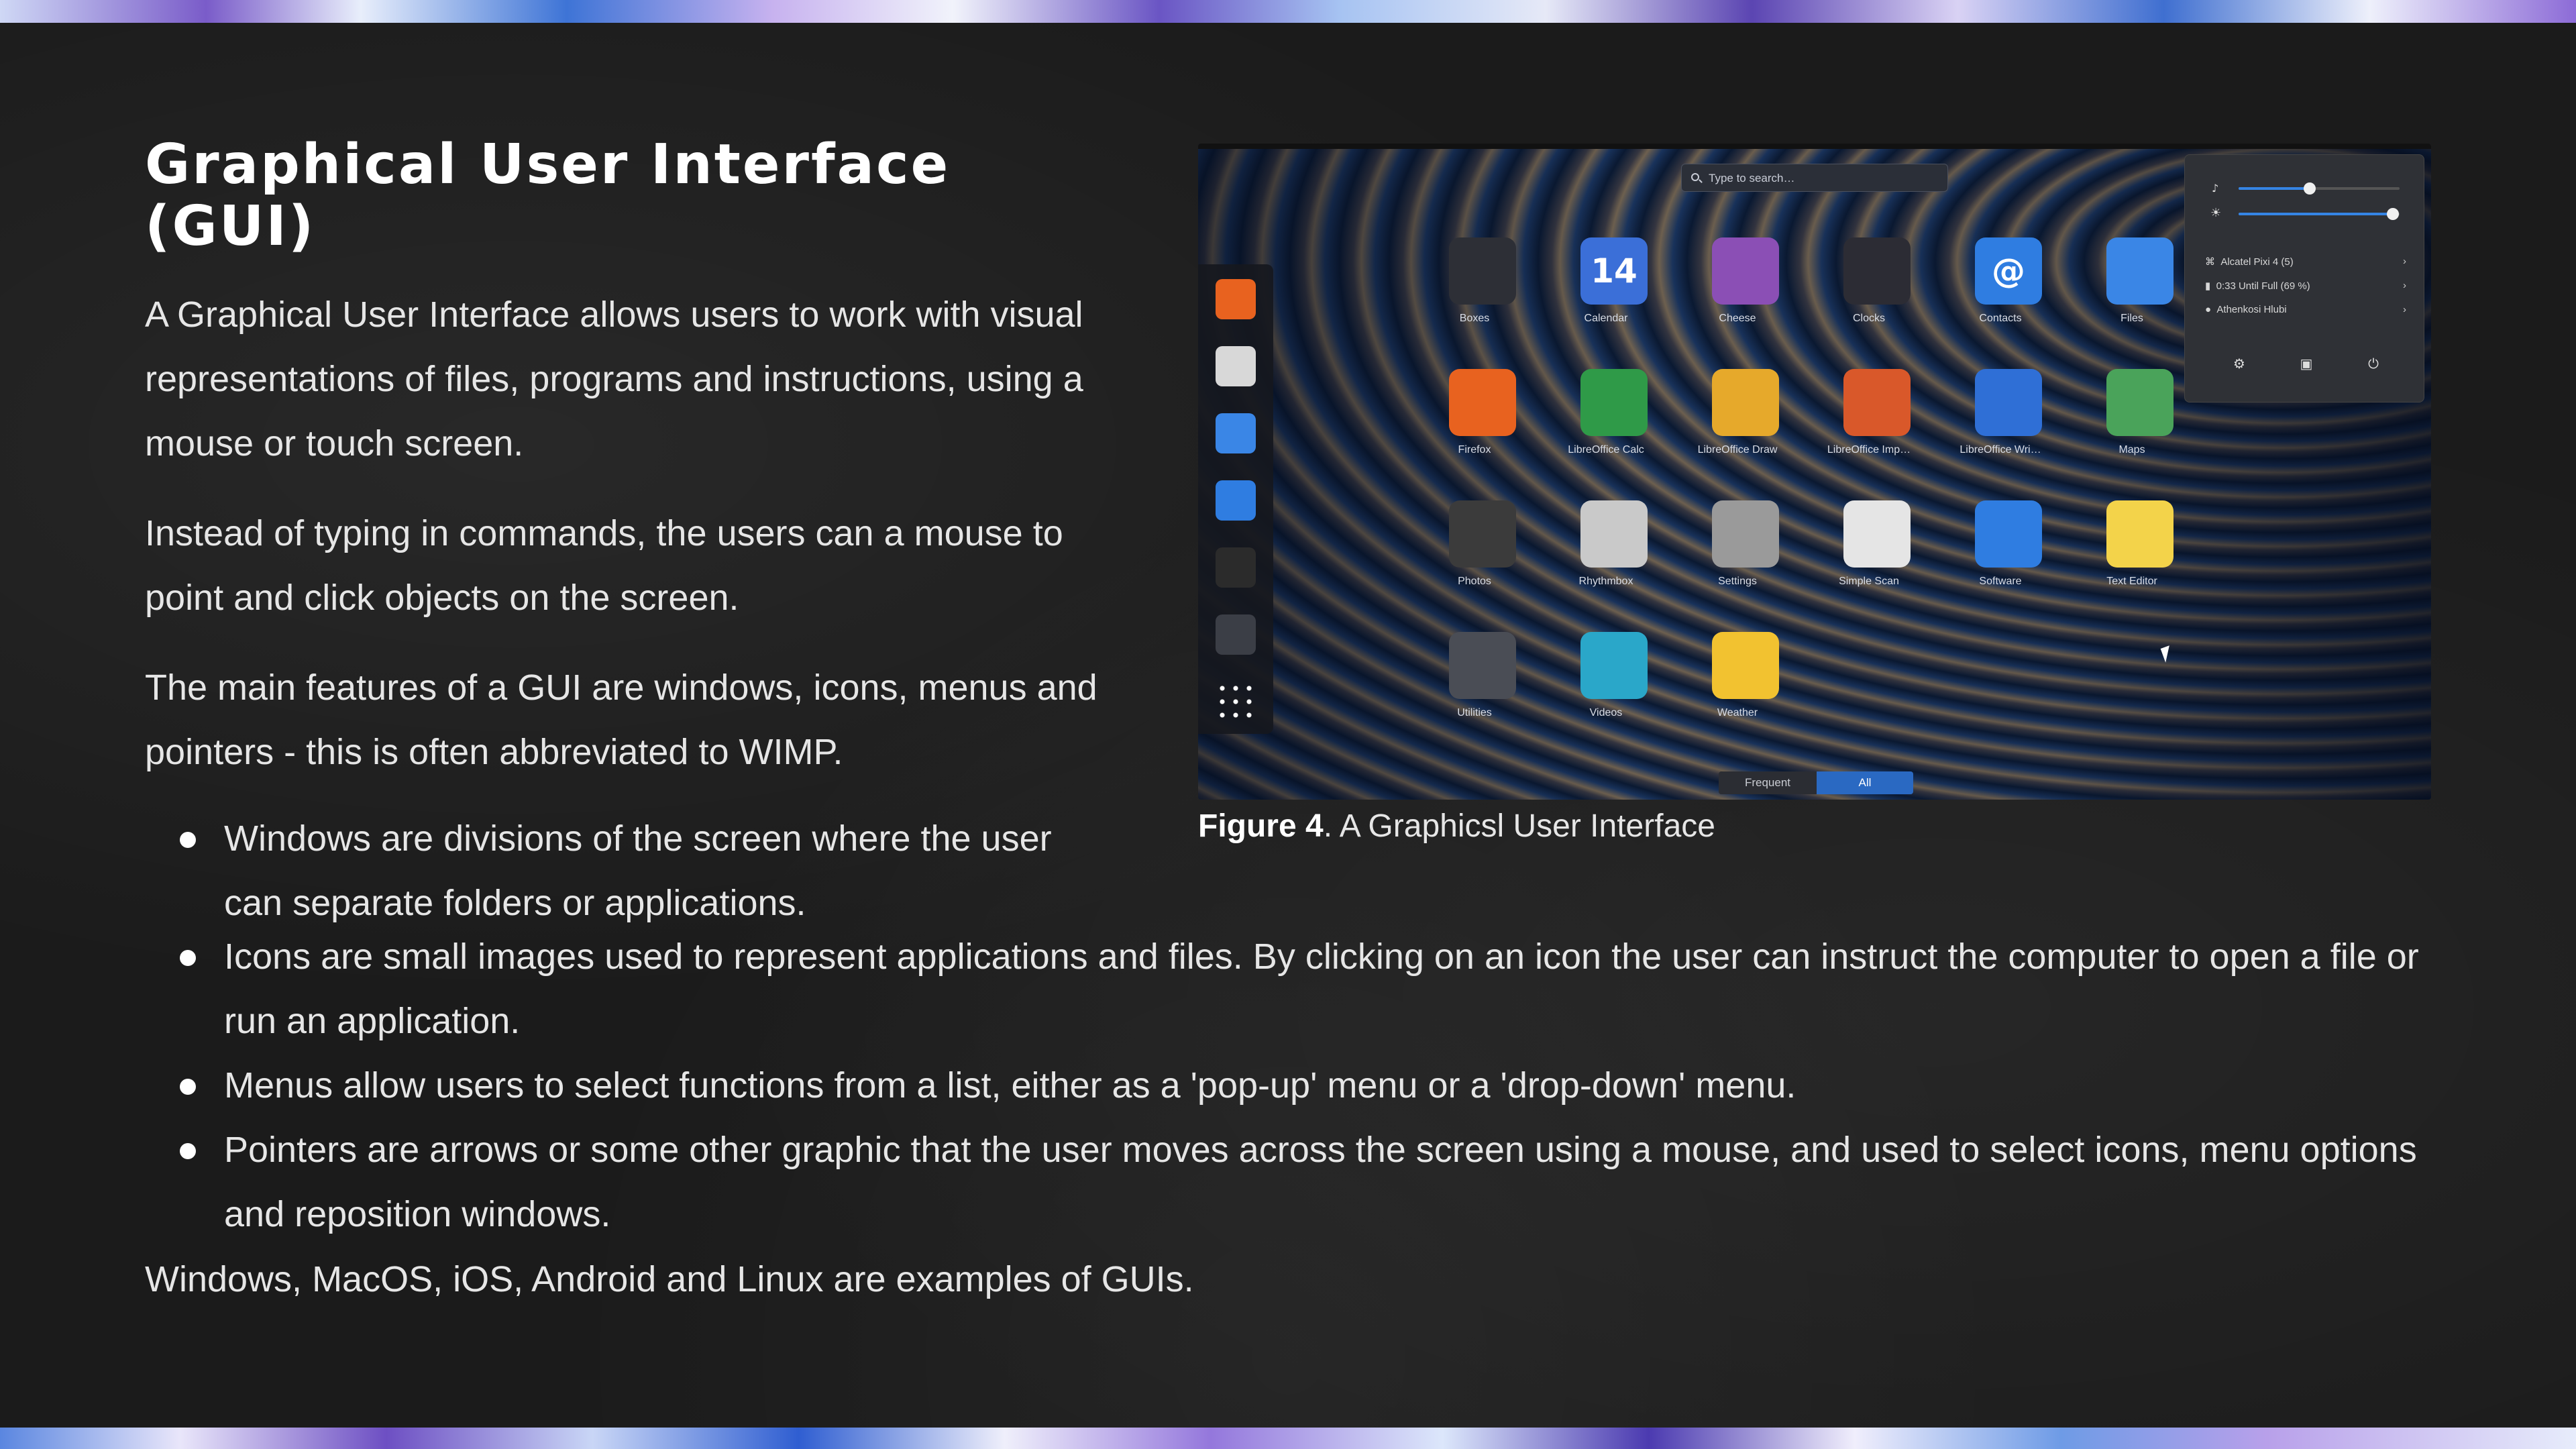 The image size is (2576, 1449). I want to click on app-grid-icon, so click(1236, 702).